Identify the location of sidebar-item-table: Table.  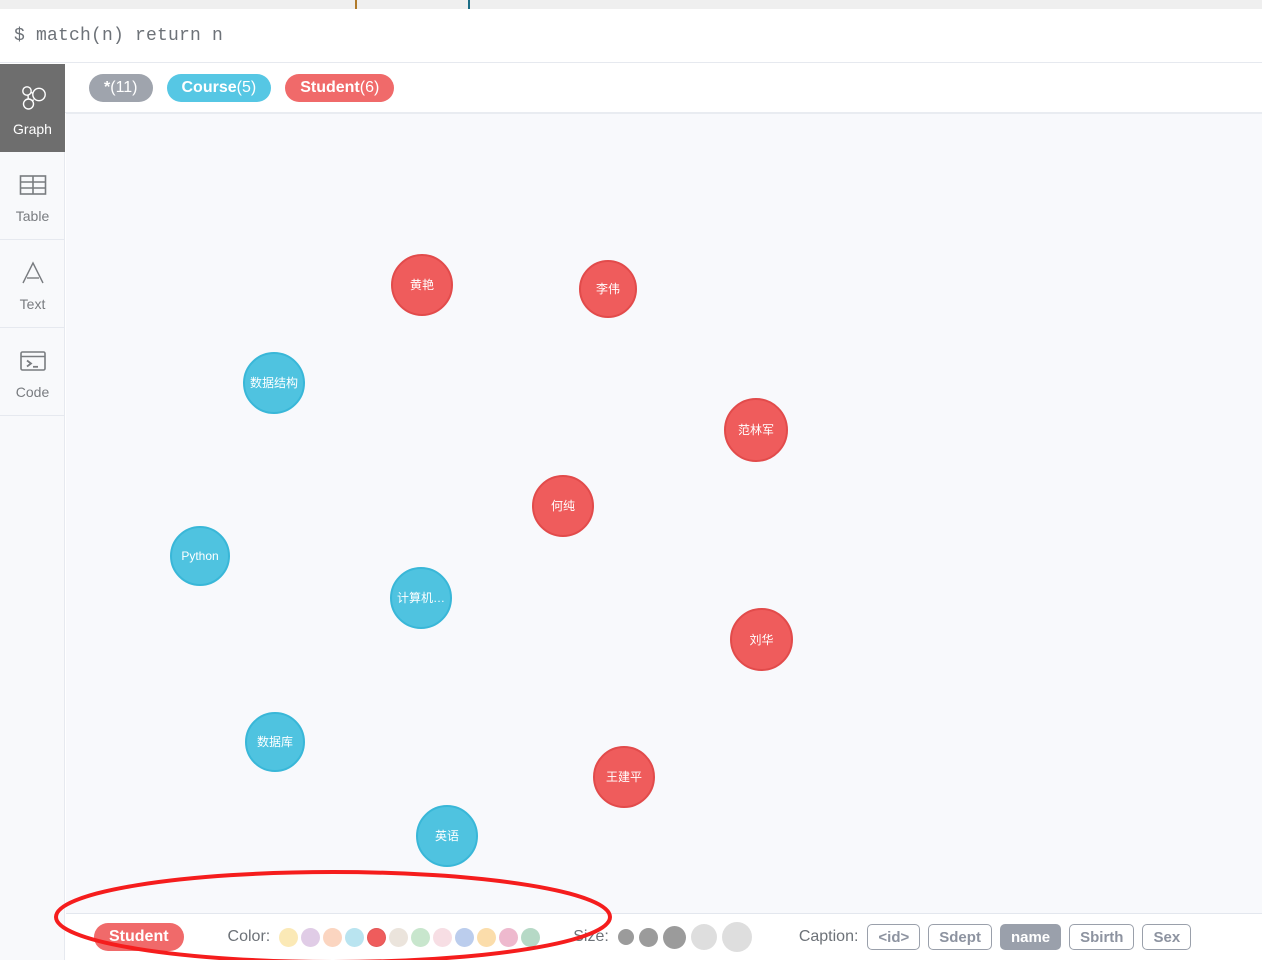
(32, 196).